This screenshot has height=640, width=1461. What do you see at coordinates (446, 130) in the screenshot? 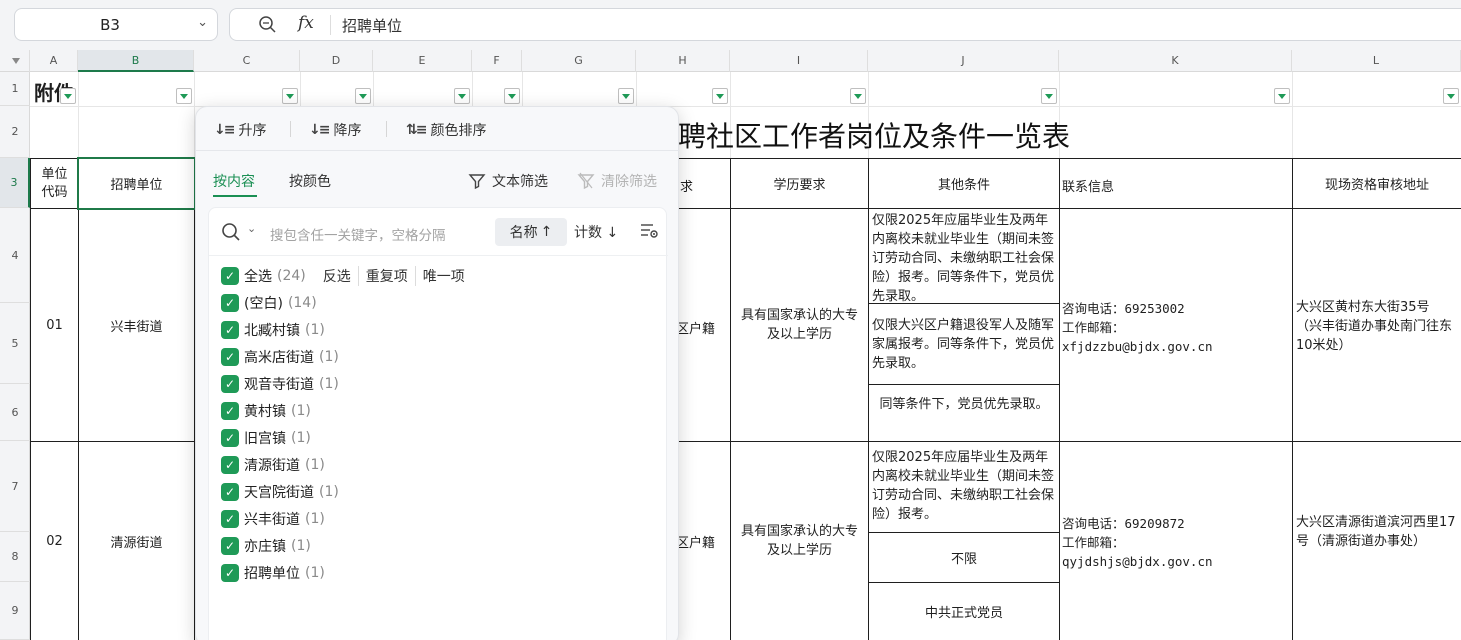
I see `sort-color-button: ⇅≡ 颜色排序` at bounding box center [446, 130].